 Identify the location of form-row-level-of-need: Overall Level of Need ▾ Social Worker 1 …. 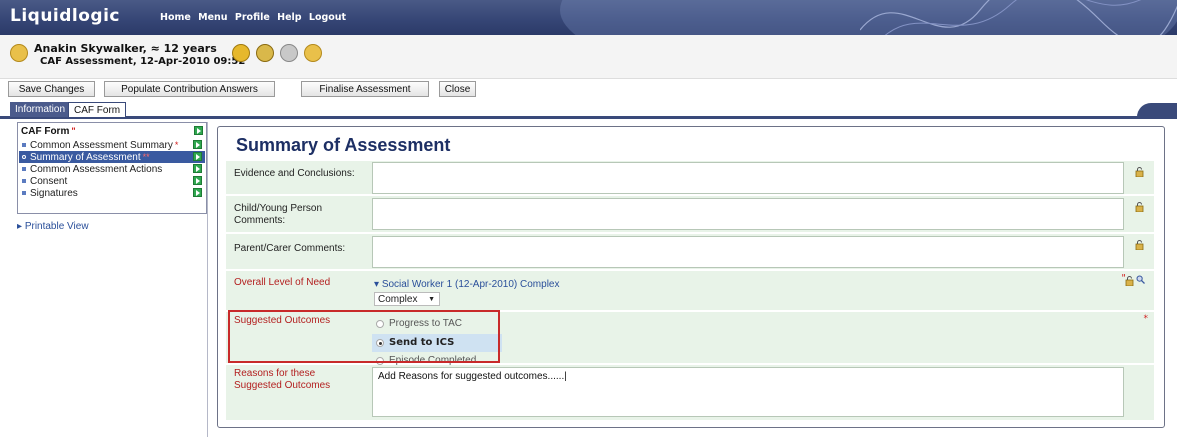
(690, 291).